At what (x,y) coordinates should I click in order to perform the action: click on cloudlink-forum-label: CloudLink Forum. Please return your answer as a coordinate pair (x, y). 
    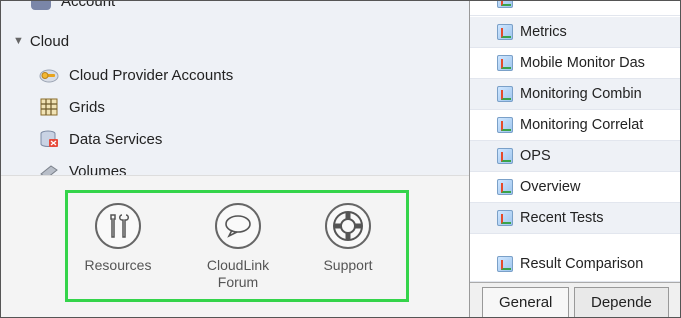
    Looking at the image, I should click on (238, 273).